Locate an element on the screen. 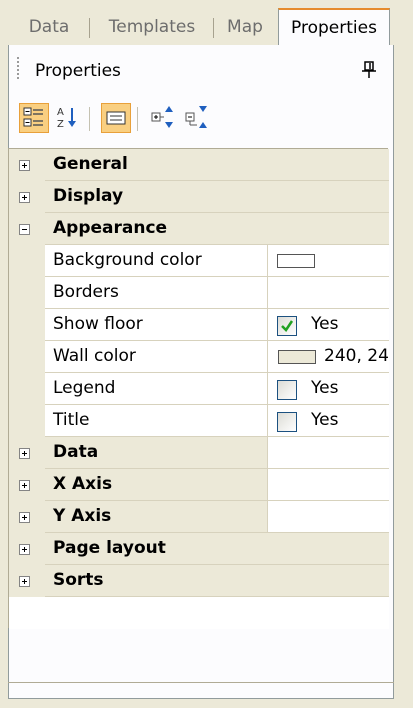 Image resolution: width=413 pixels, height=708 pixels. property-row-title: Title Yes is located at coordinates (199, 421).